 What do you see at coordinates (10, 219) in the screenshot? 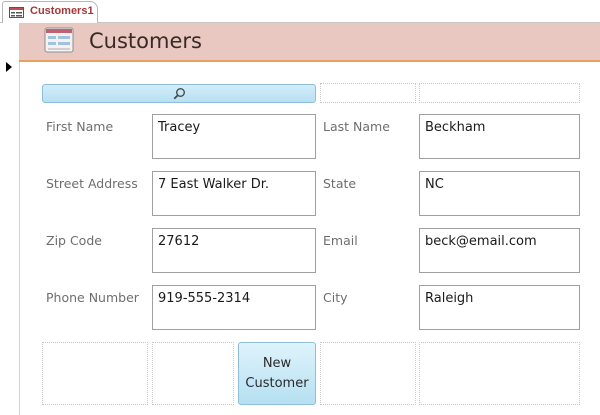
I see `record-selector` at bounding box center [10, 219].